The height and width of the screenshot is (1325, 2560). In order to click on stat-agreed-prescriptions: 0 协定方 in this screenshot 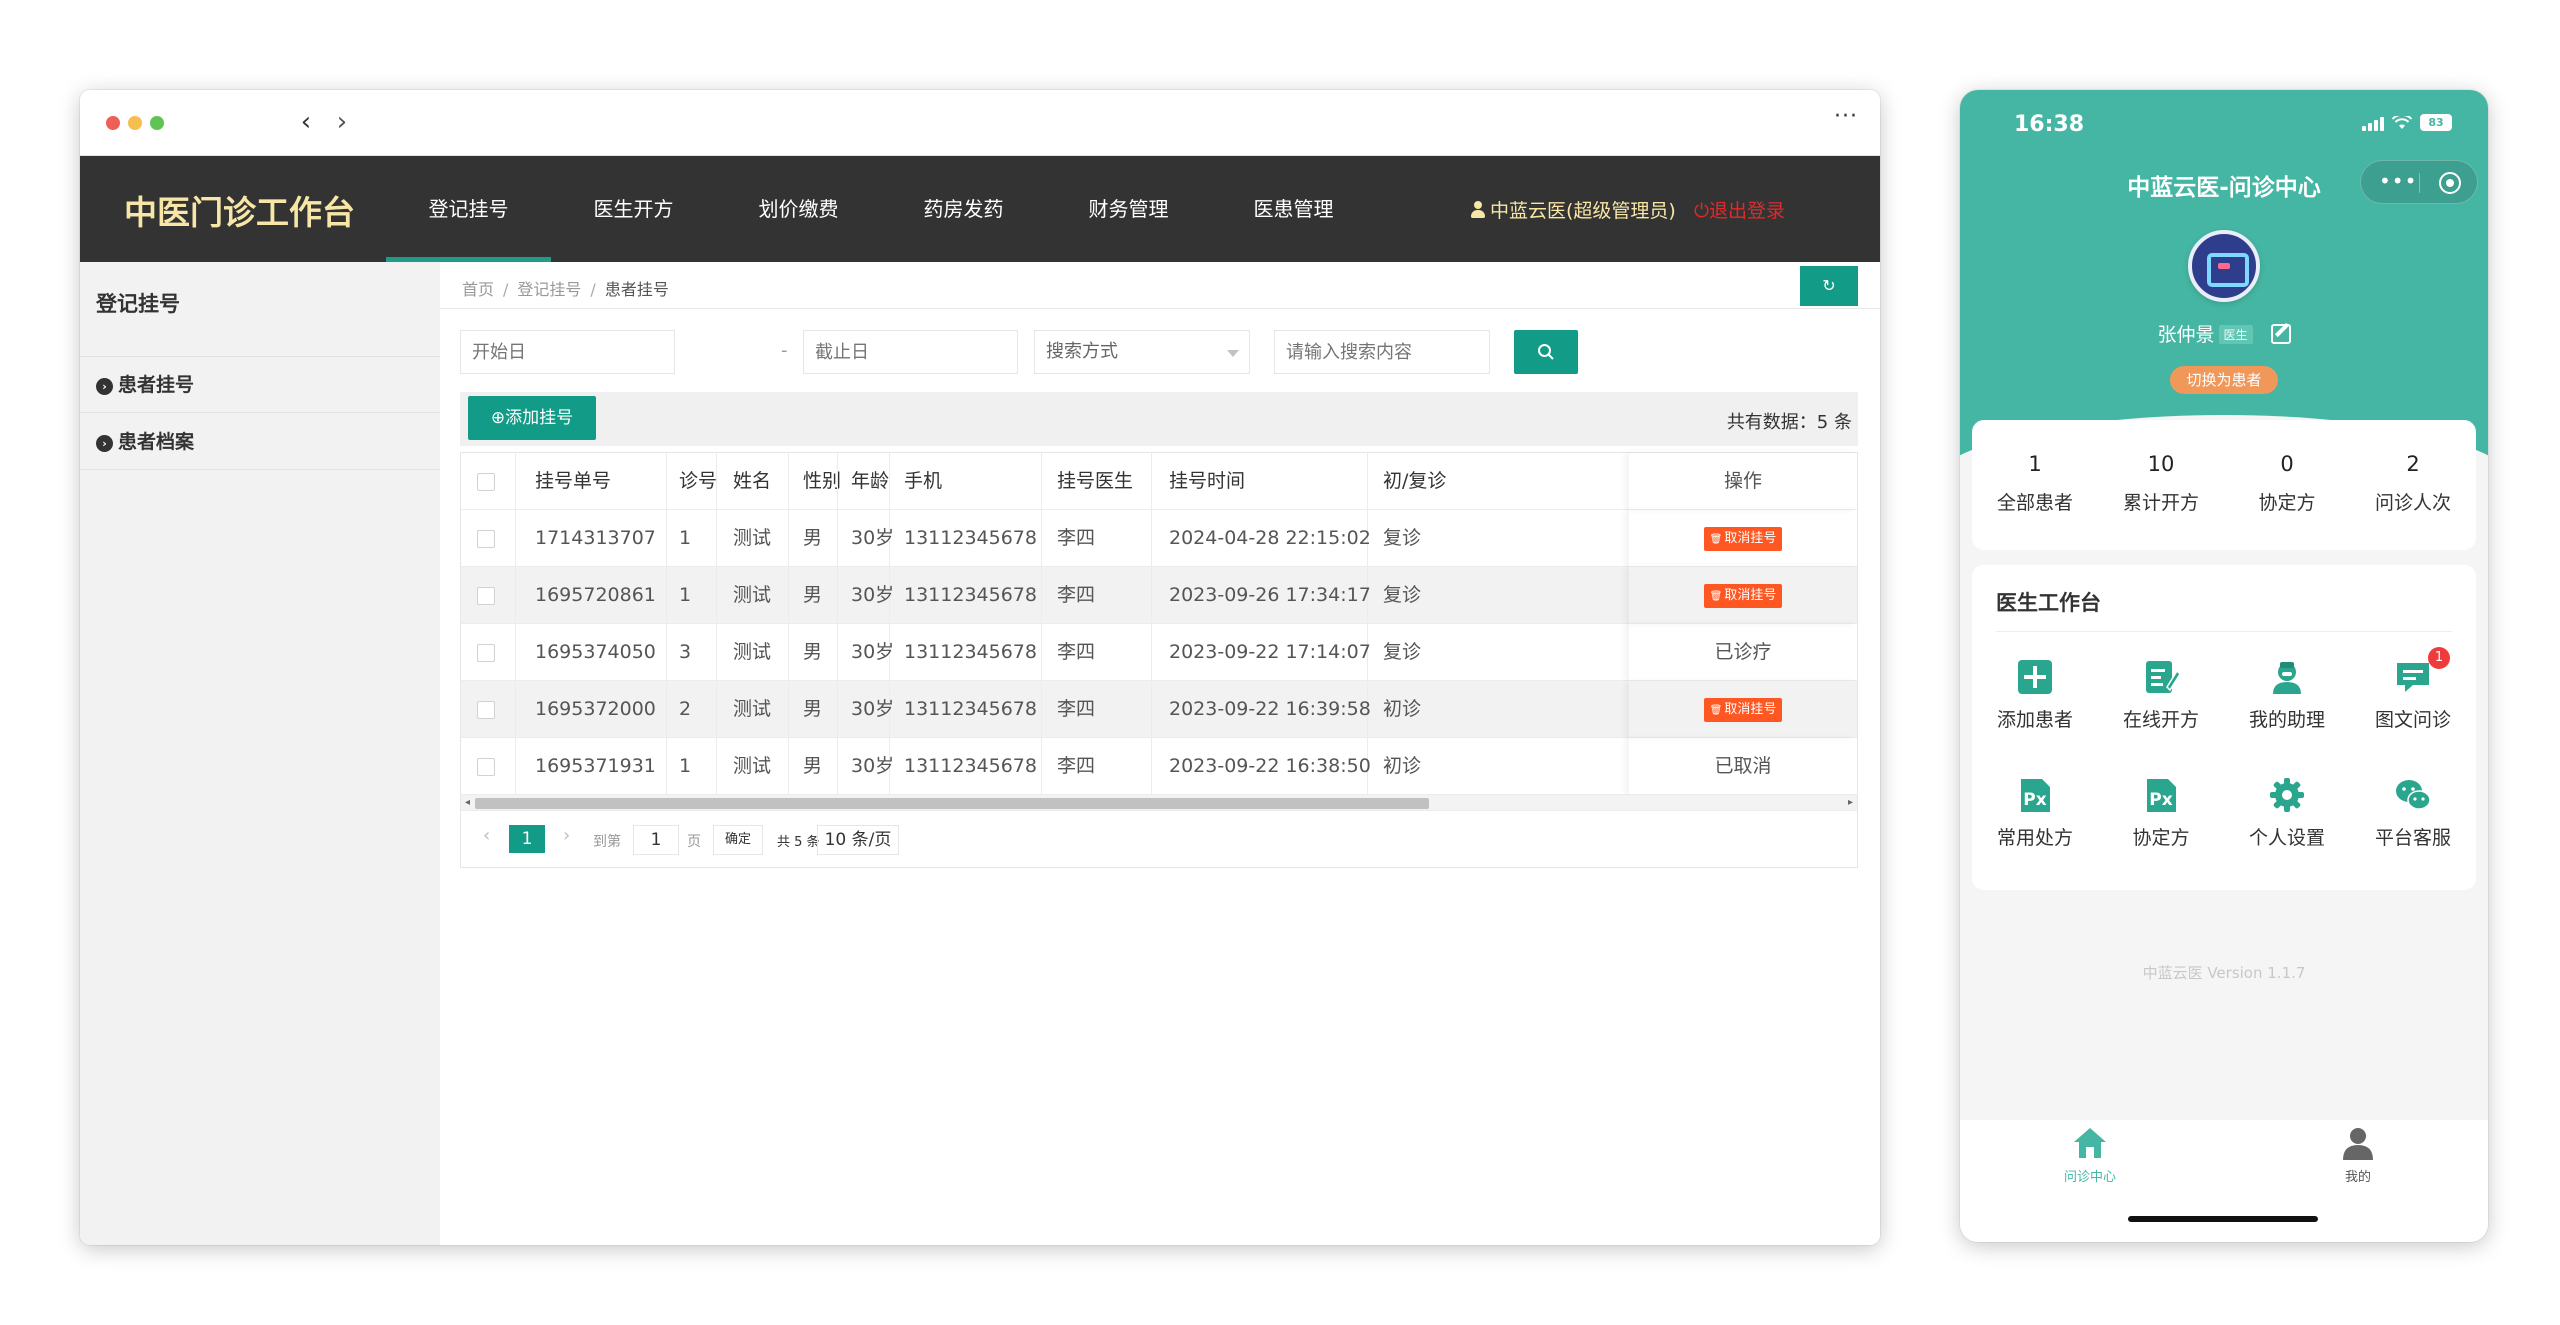, I will do `click(2287, 485)`.